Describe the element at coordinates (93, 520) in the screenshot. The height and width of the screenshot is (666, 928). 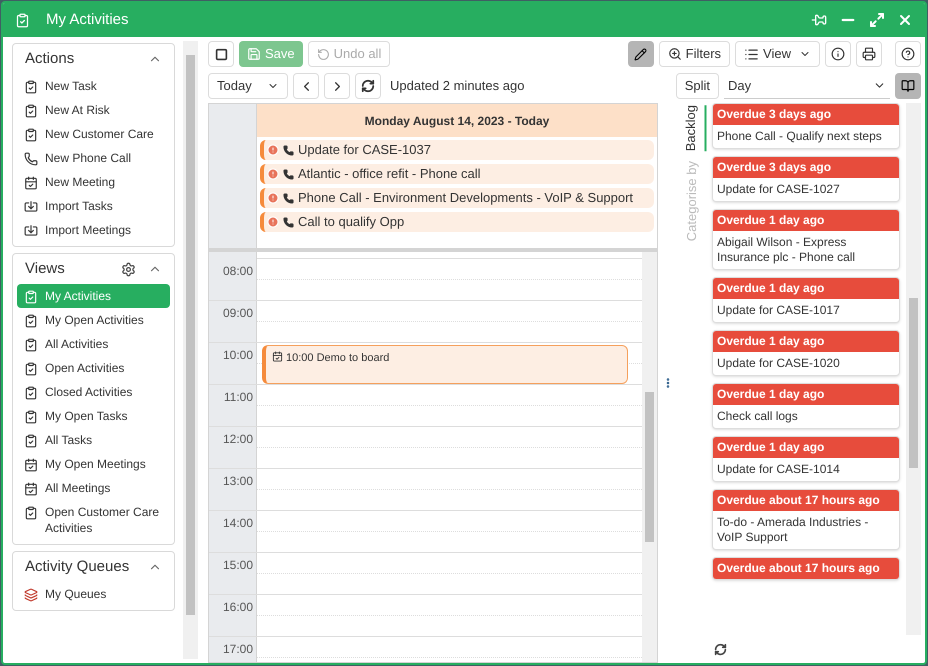
I see `sidebar-item: Open Customer Care Activities` at that location.